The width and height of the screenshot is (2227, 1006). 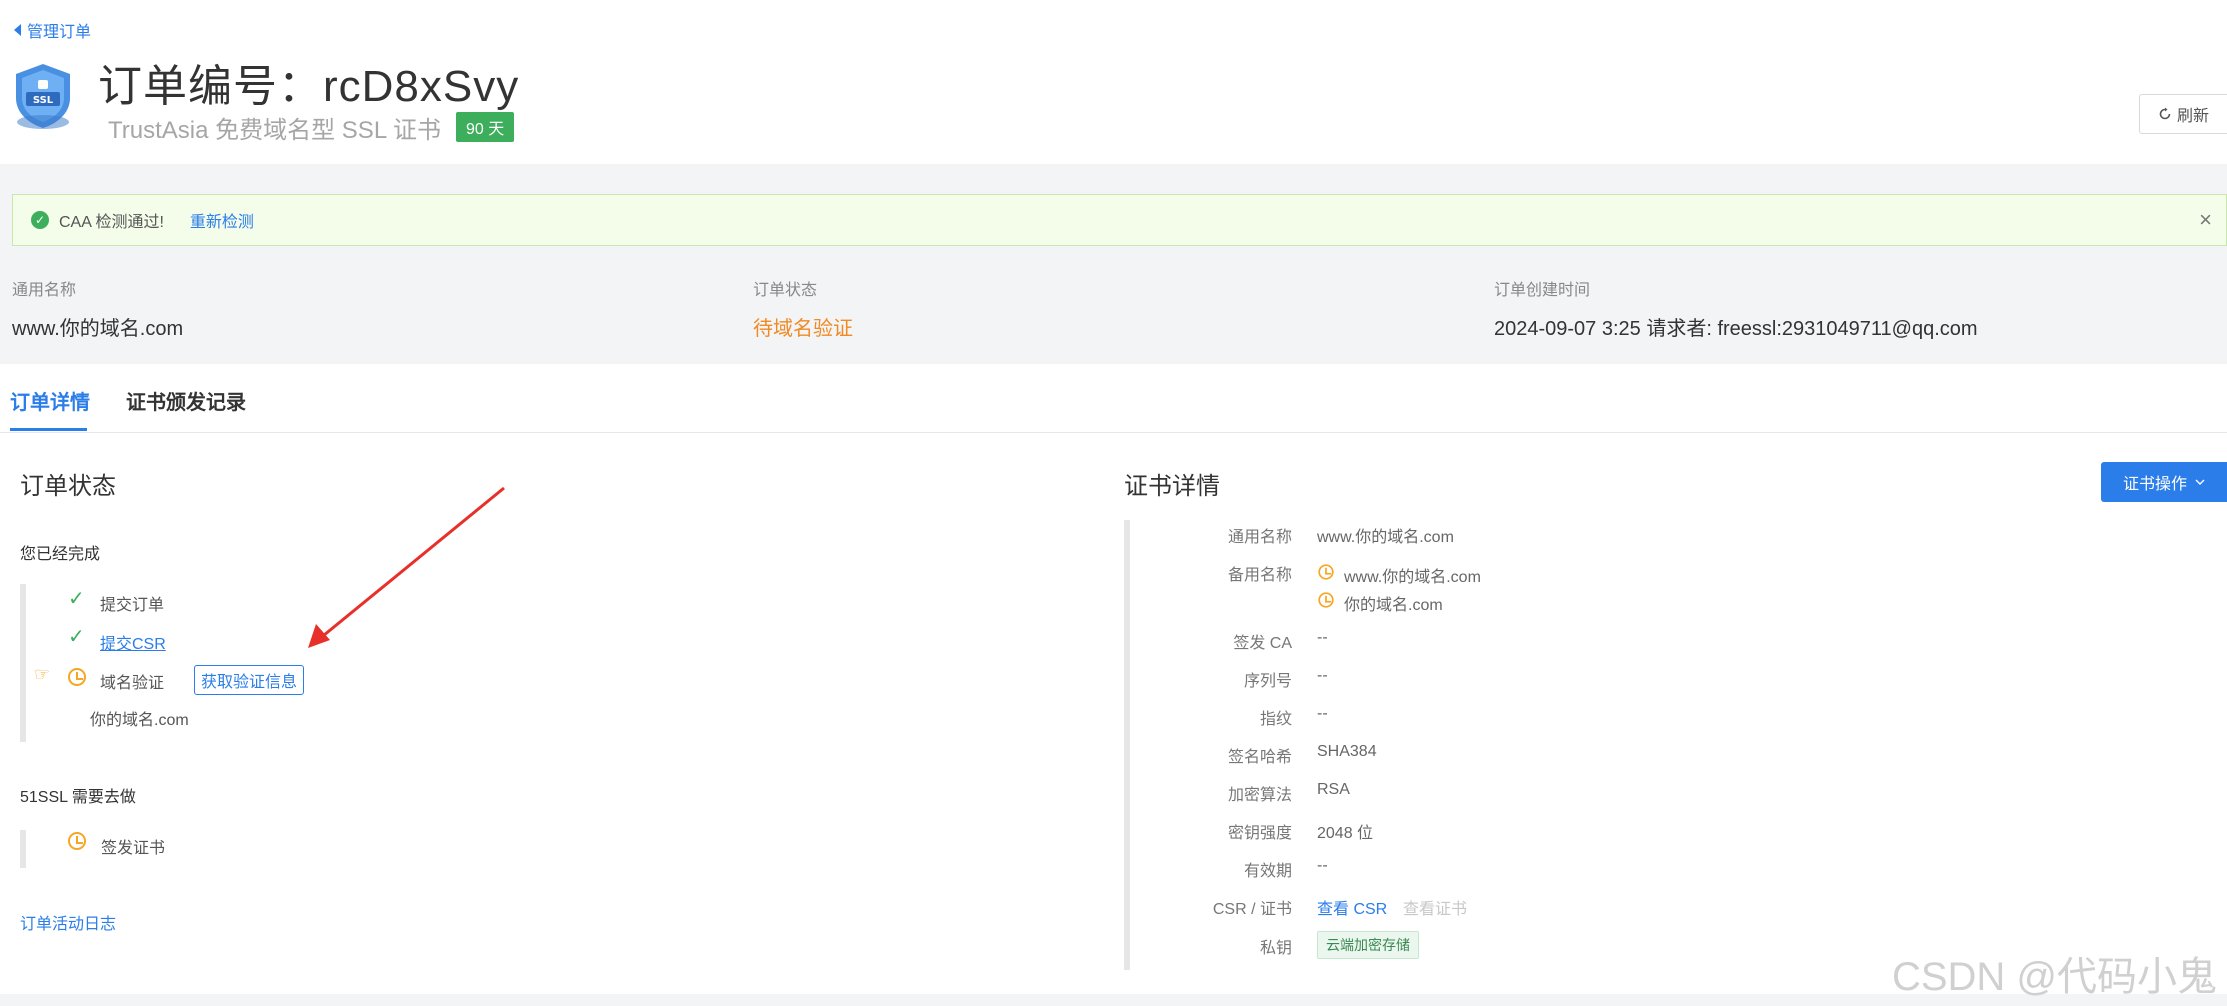 I want to click on step-domain-validation: 域名验证, so click(x=132, y=683).